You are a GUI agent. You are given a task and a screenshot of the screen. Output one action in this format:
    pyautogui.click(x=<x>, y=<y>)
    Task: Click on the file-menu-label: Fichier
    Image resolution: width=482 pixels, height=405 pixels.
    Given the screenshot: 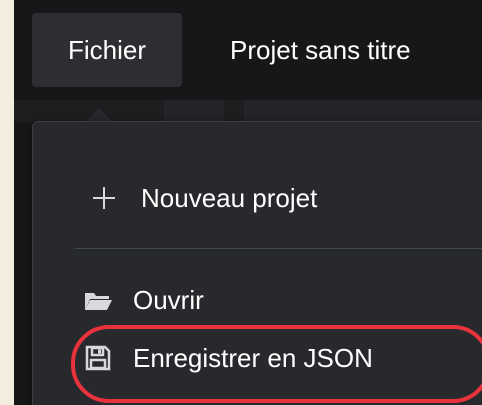 What is the action you would take?
    pyautogui.click(x=106, y=49)
    